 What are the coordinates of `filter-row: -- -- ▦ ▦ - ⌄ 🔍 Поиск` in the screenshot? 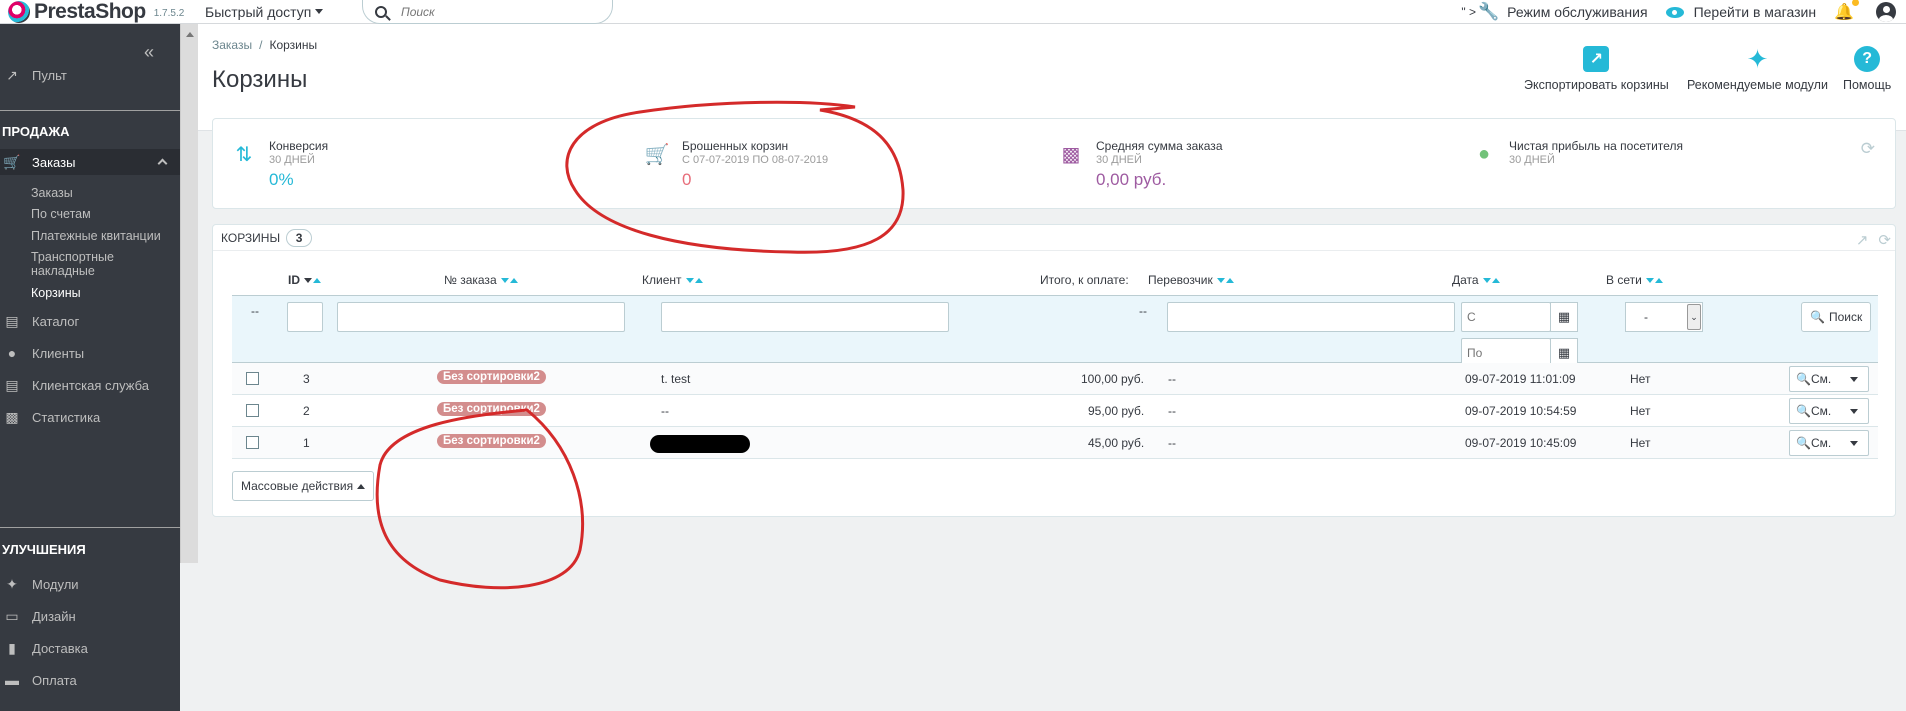 It's located at (1055, 331).